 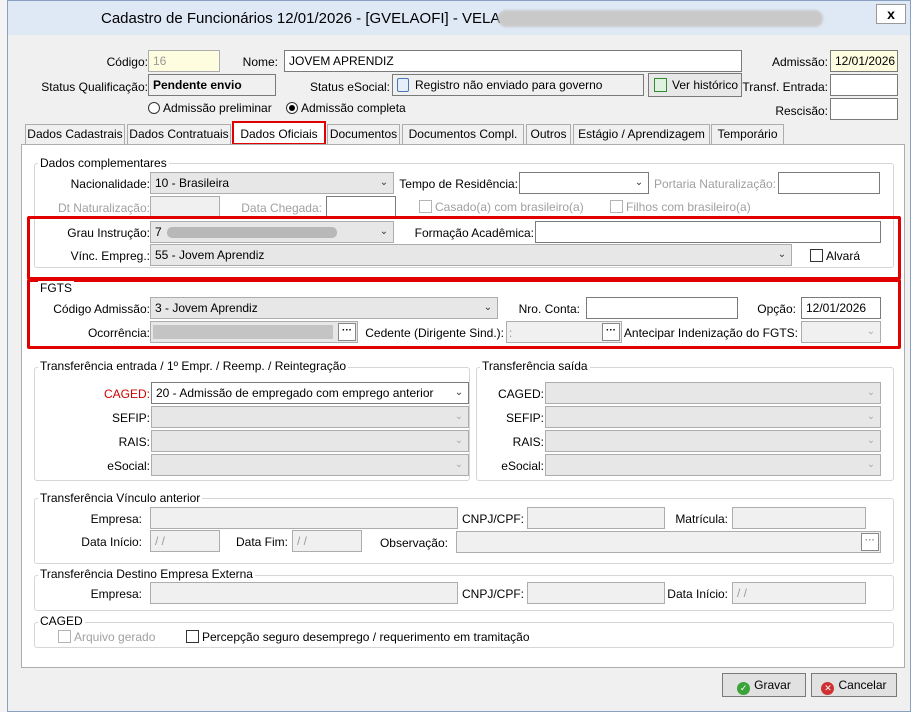 What do you see at coordinates (596, 593) in the screenshot?
I see `cnpj-destino-field` at bounding box center [596, 593].